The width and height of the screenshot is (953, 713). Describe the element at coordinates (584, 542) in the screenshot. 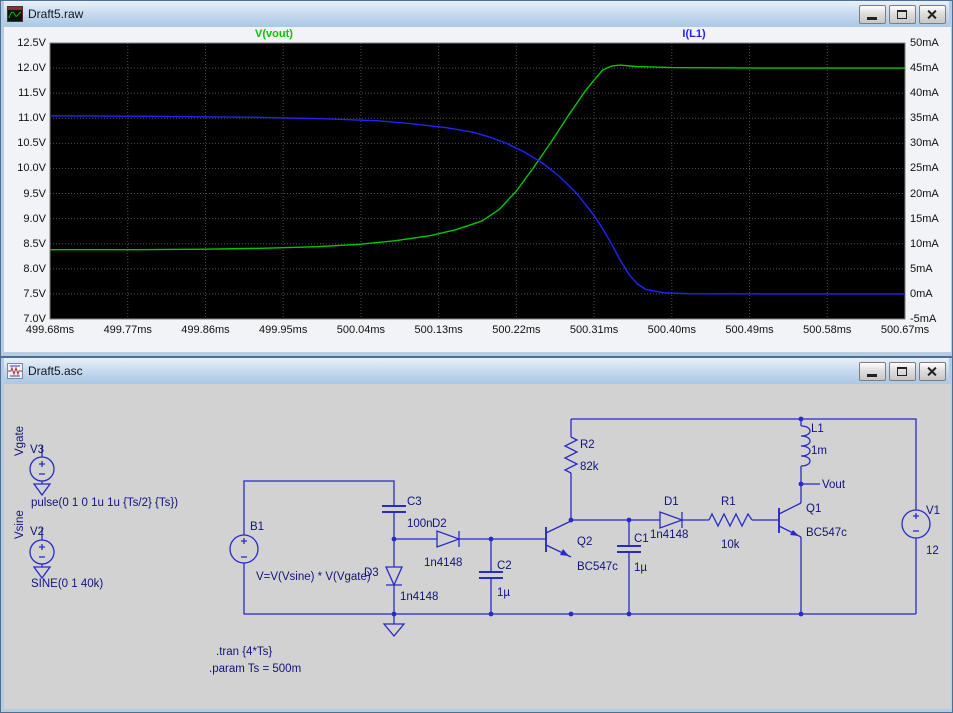

I see `component-Q2-ref: Q2` at that location.